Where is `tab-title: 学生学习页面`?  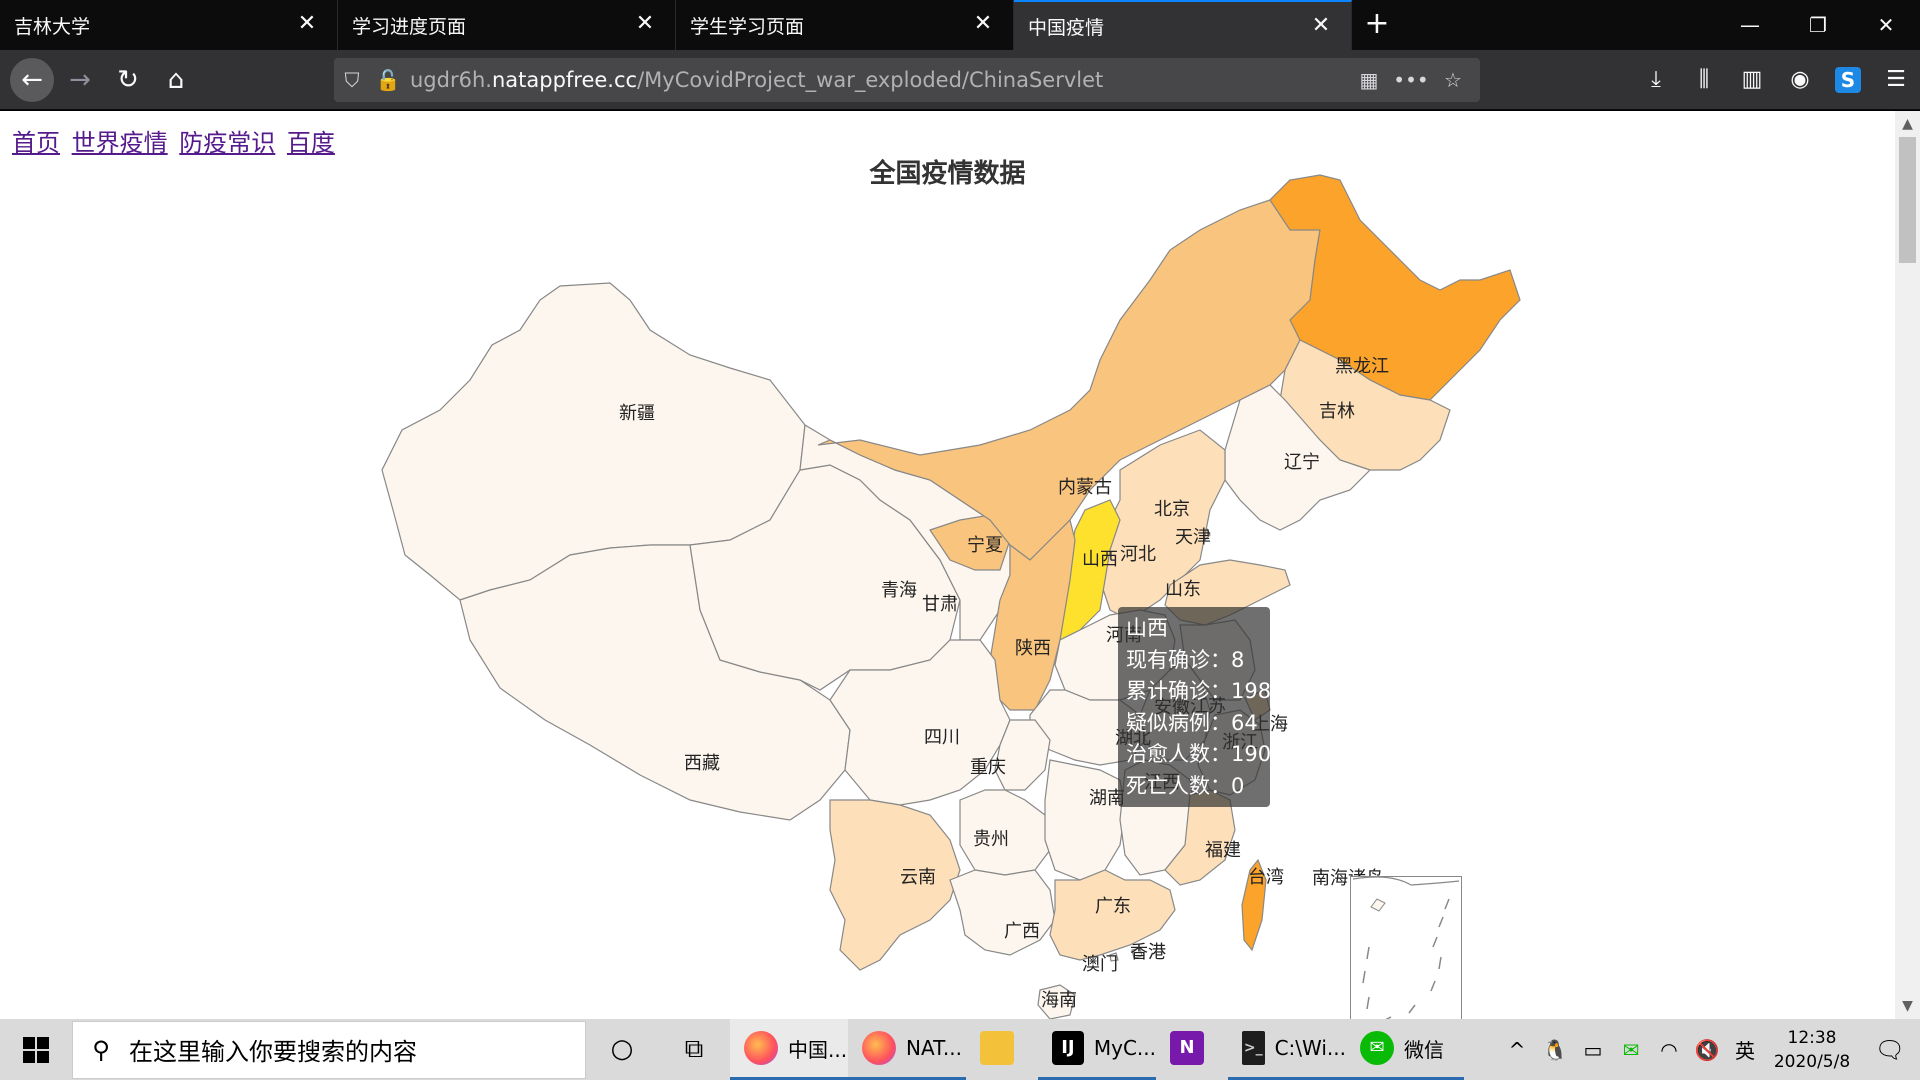 tab-title: 学生学习页面 is located at coordinates (747, 26).